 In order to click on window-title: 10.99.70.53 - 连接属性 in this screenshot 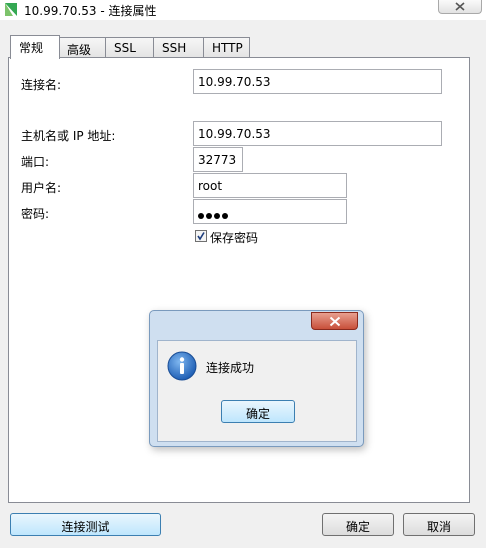, I will do `click(90, 11)`.